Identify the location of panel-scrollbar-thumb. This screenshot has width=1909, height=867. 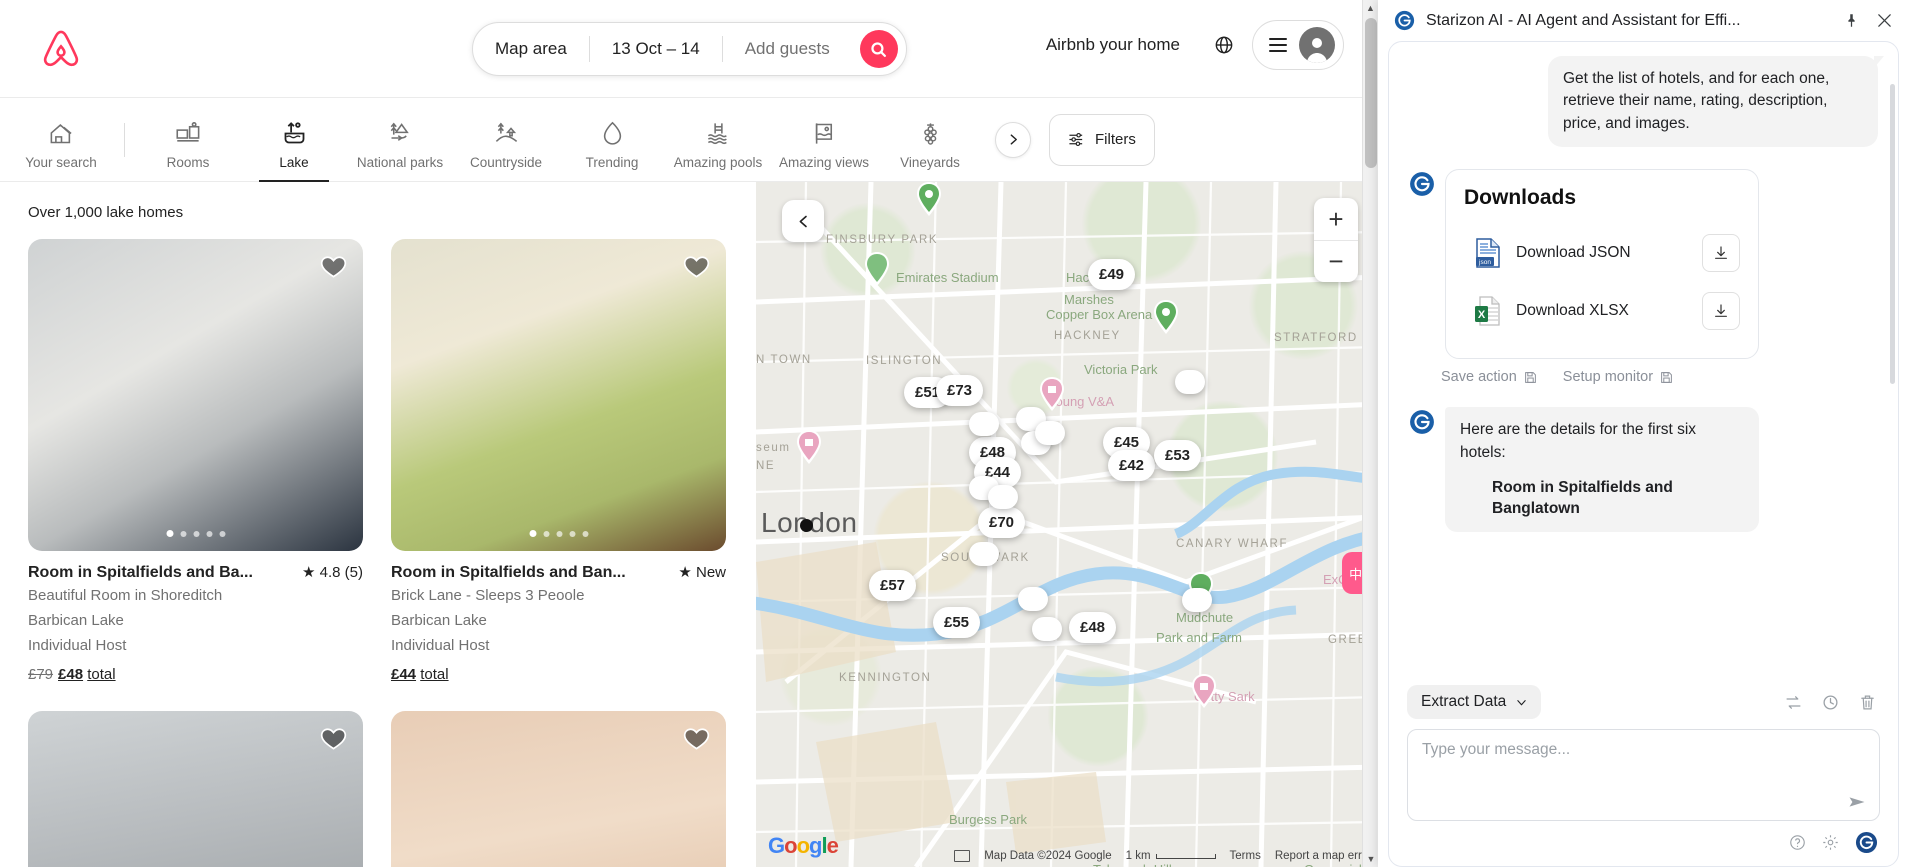
(1892, 234).